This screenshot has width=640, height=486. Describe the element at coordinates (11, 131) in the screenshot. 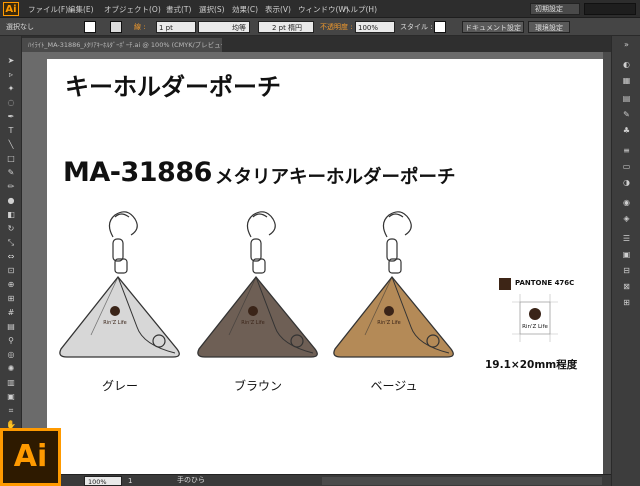

I see `type-tool-icon: T` at that location.